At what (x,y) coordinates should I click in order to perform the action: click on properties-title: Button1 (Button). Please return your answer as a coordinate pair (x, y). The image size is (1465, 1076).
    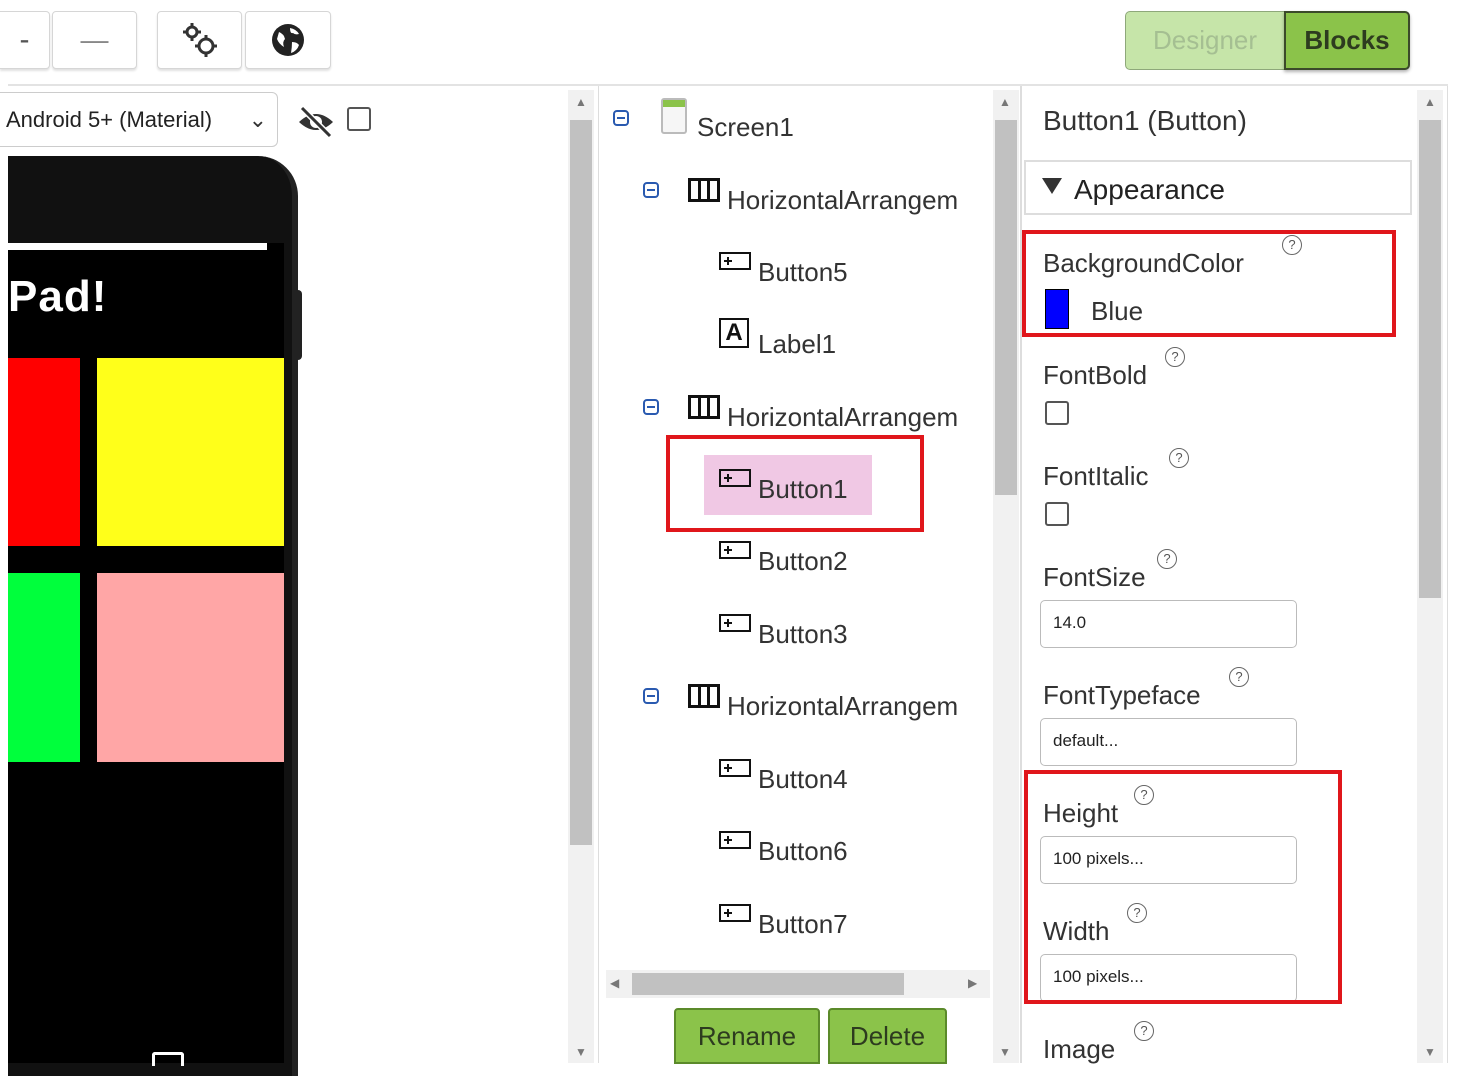
    Looking at the image, I should click on (1145, 120).